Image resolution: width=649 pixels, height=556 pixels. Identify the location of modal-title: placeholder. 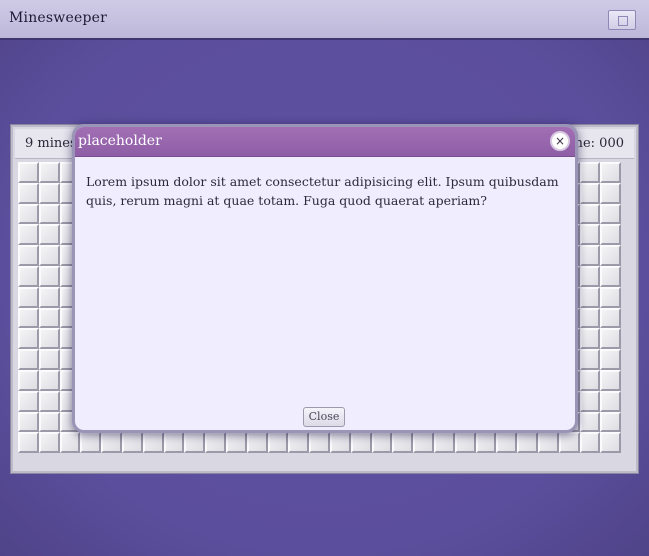
(120, 141).